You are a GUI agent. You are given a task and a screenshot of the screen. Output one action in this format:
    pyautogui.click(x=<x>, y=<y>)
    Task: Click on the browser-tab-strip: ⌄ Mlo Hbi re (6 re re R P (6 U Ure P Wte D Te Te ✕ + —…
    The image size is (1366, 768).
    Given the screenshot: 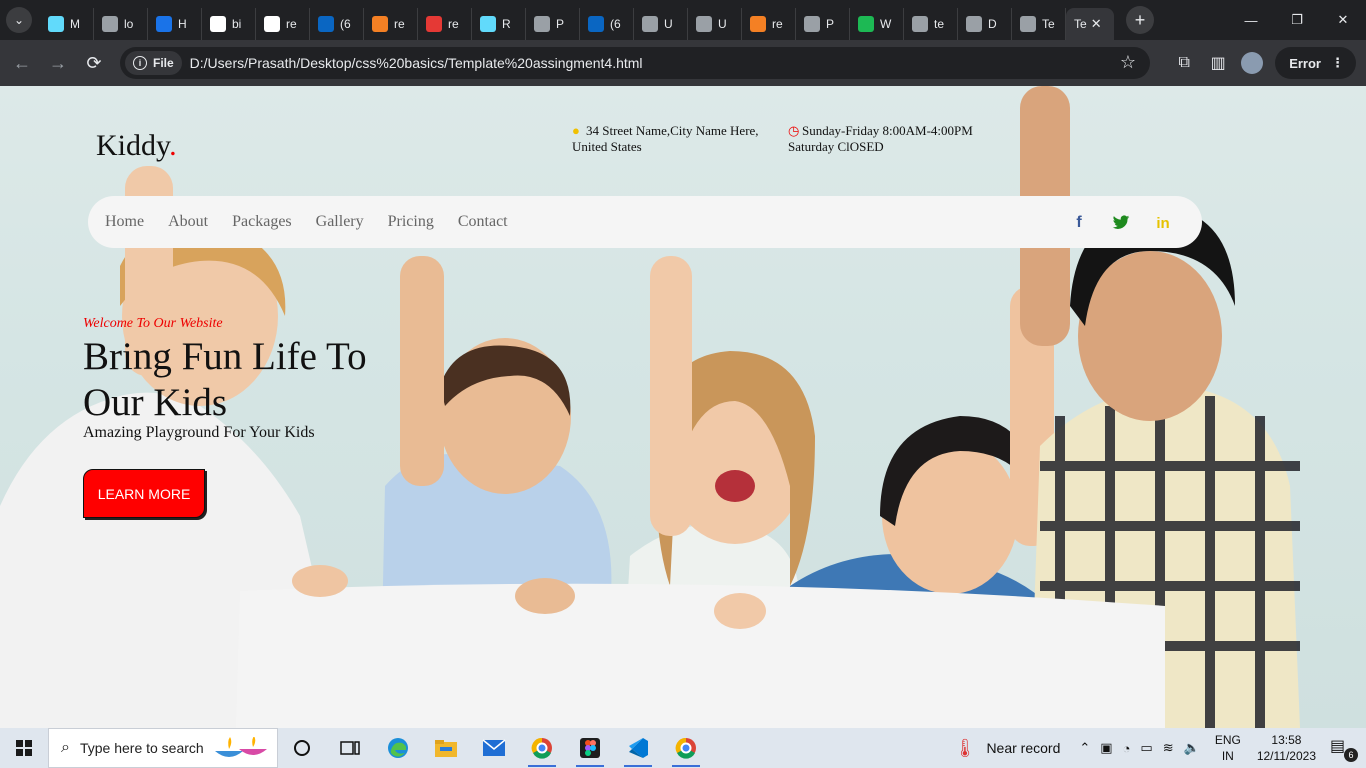 What is the action you would take?
    pyautogui.click(x=683, y=20)
    